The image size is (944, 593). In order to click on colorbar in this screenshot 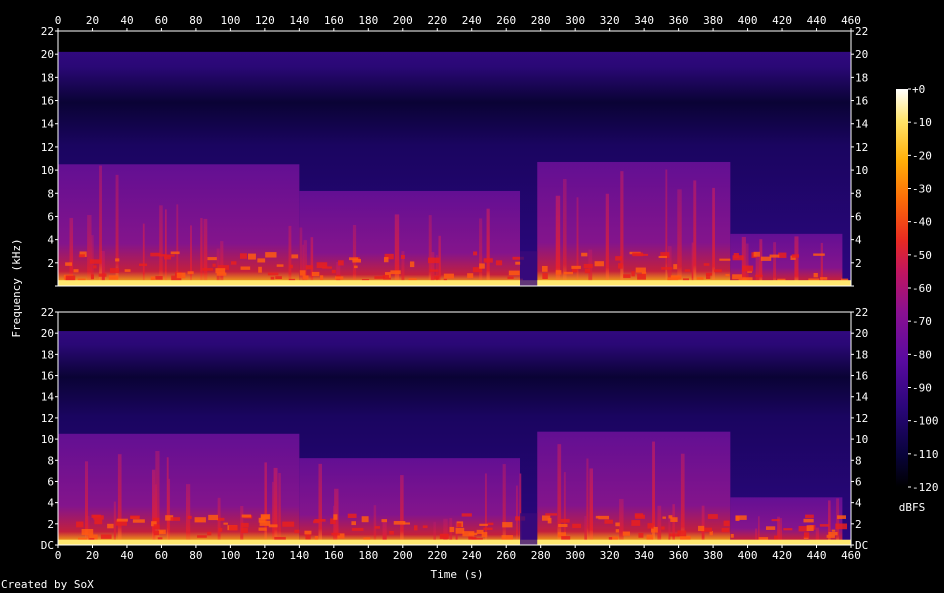, I will do `click(902, 288)`.